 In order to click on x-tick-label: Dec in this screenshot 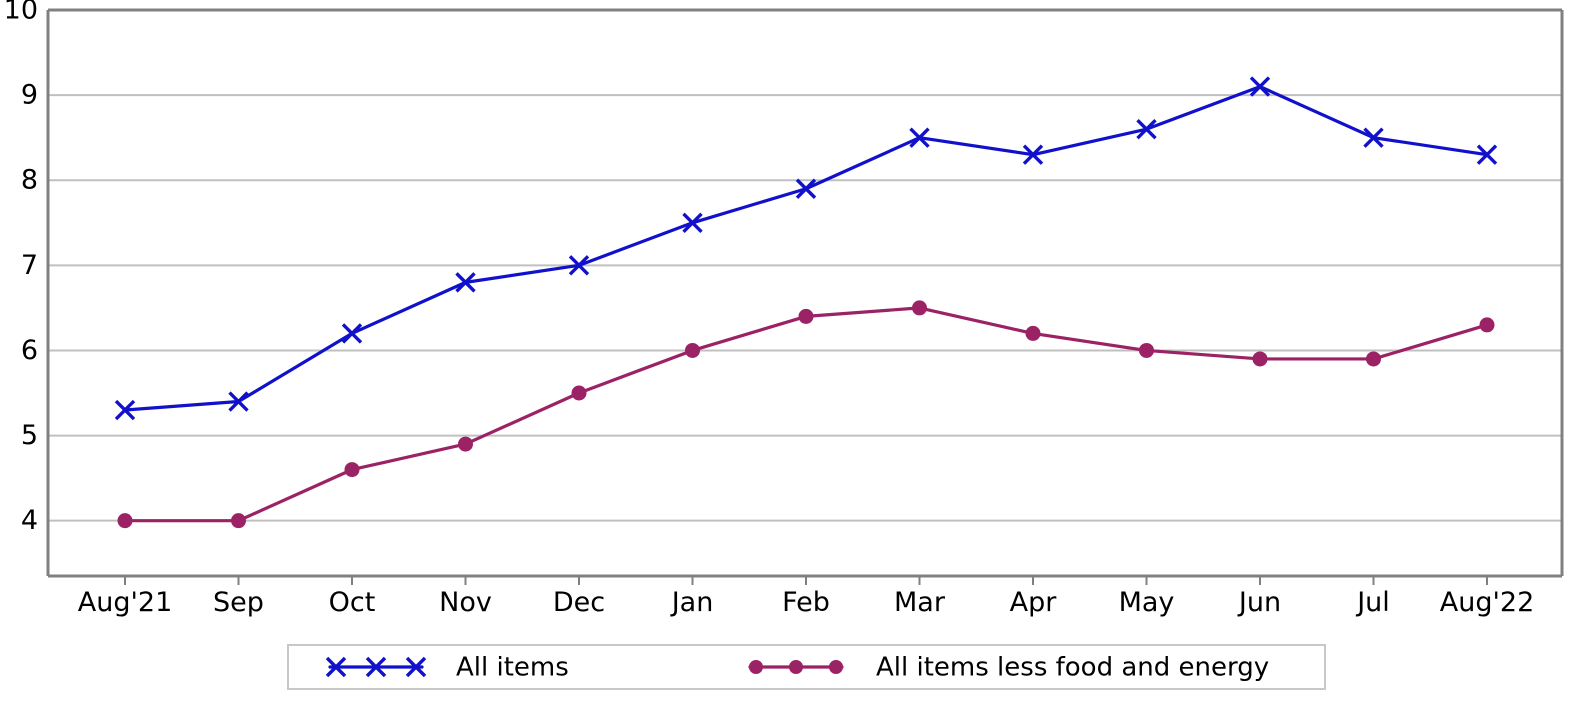, I will do `click(579, 602)`.